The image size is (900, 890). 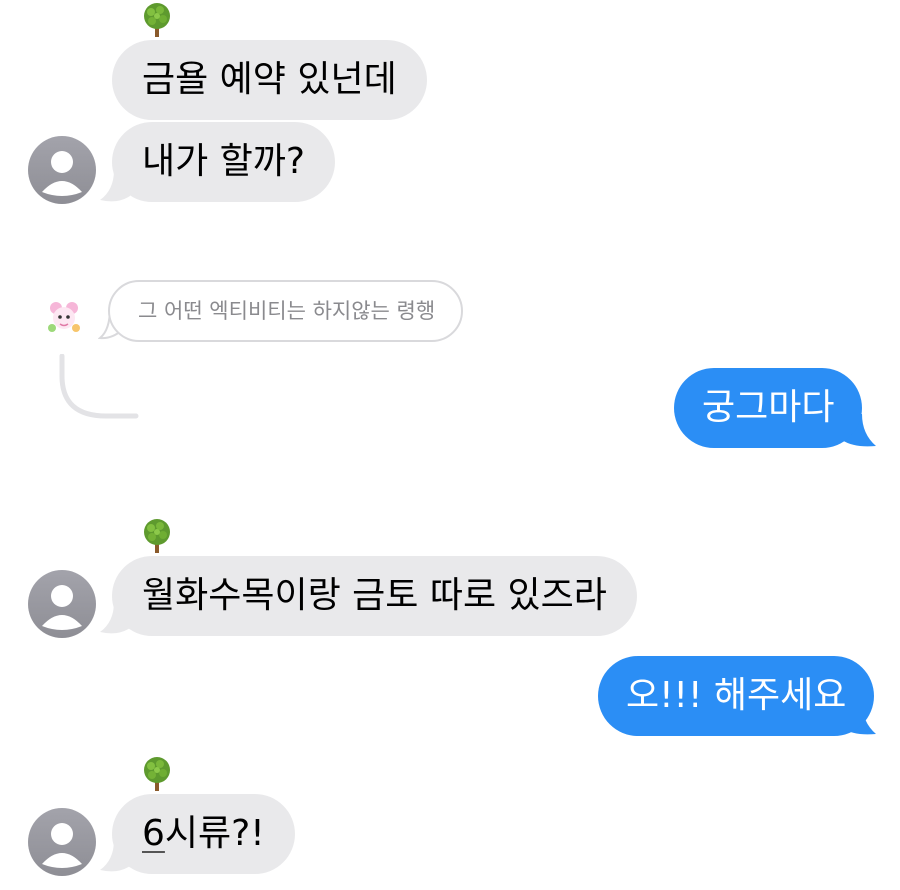 What do you see at coordinates (64, 317) in the screenshot?
I see `sticker-avatar-icon` at bounding box center [64, 317].